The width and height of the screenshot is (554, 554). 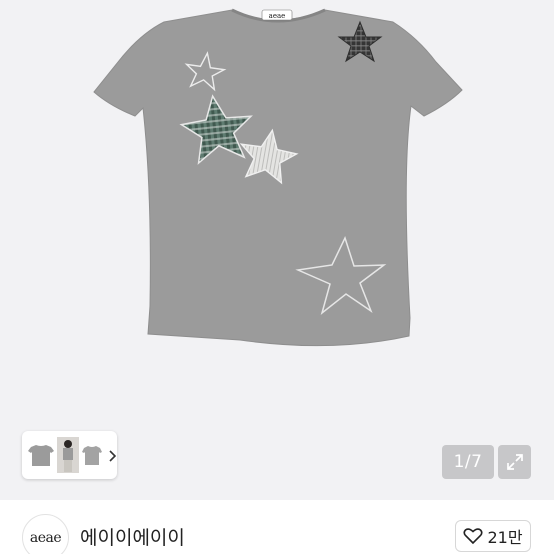 What do you see at coordinates (505, 537) in the screenshot?
I see `like-count: 21만` at bounding box center [505, 537].